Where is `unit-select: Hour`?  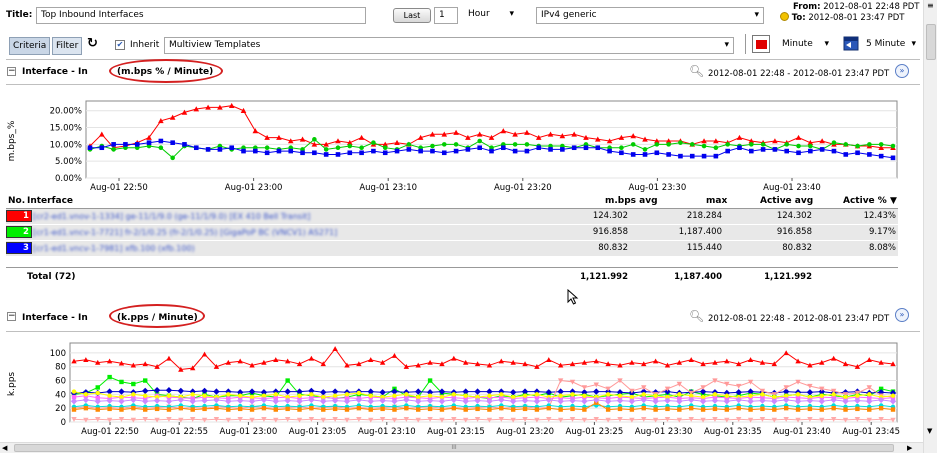 unit-select: Hour is located at coordinates (491, 15).